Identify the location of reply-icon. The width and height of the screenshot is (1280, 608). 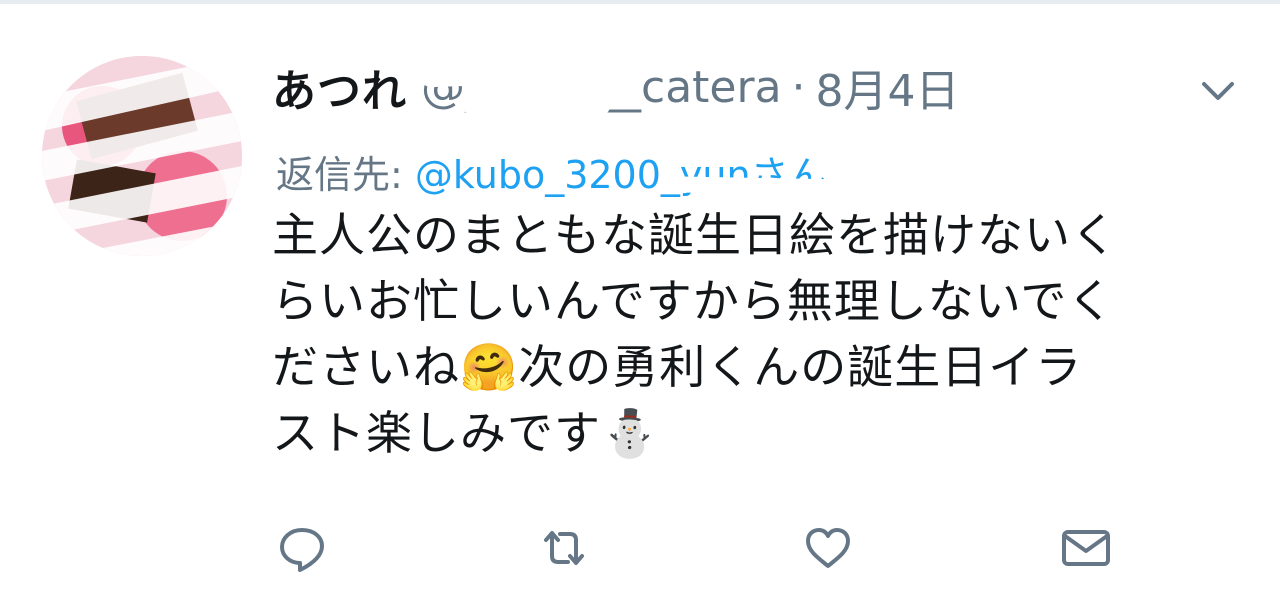
(302, 550).